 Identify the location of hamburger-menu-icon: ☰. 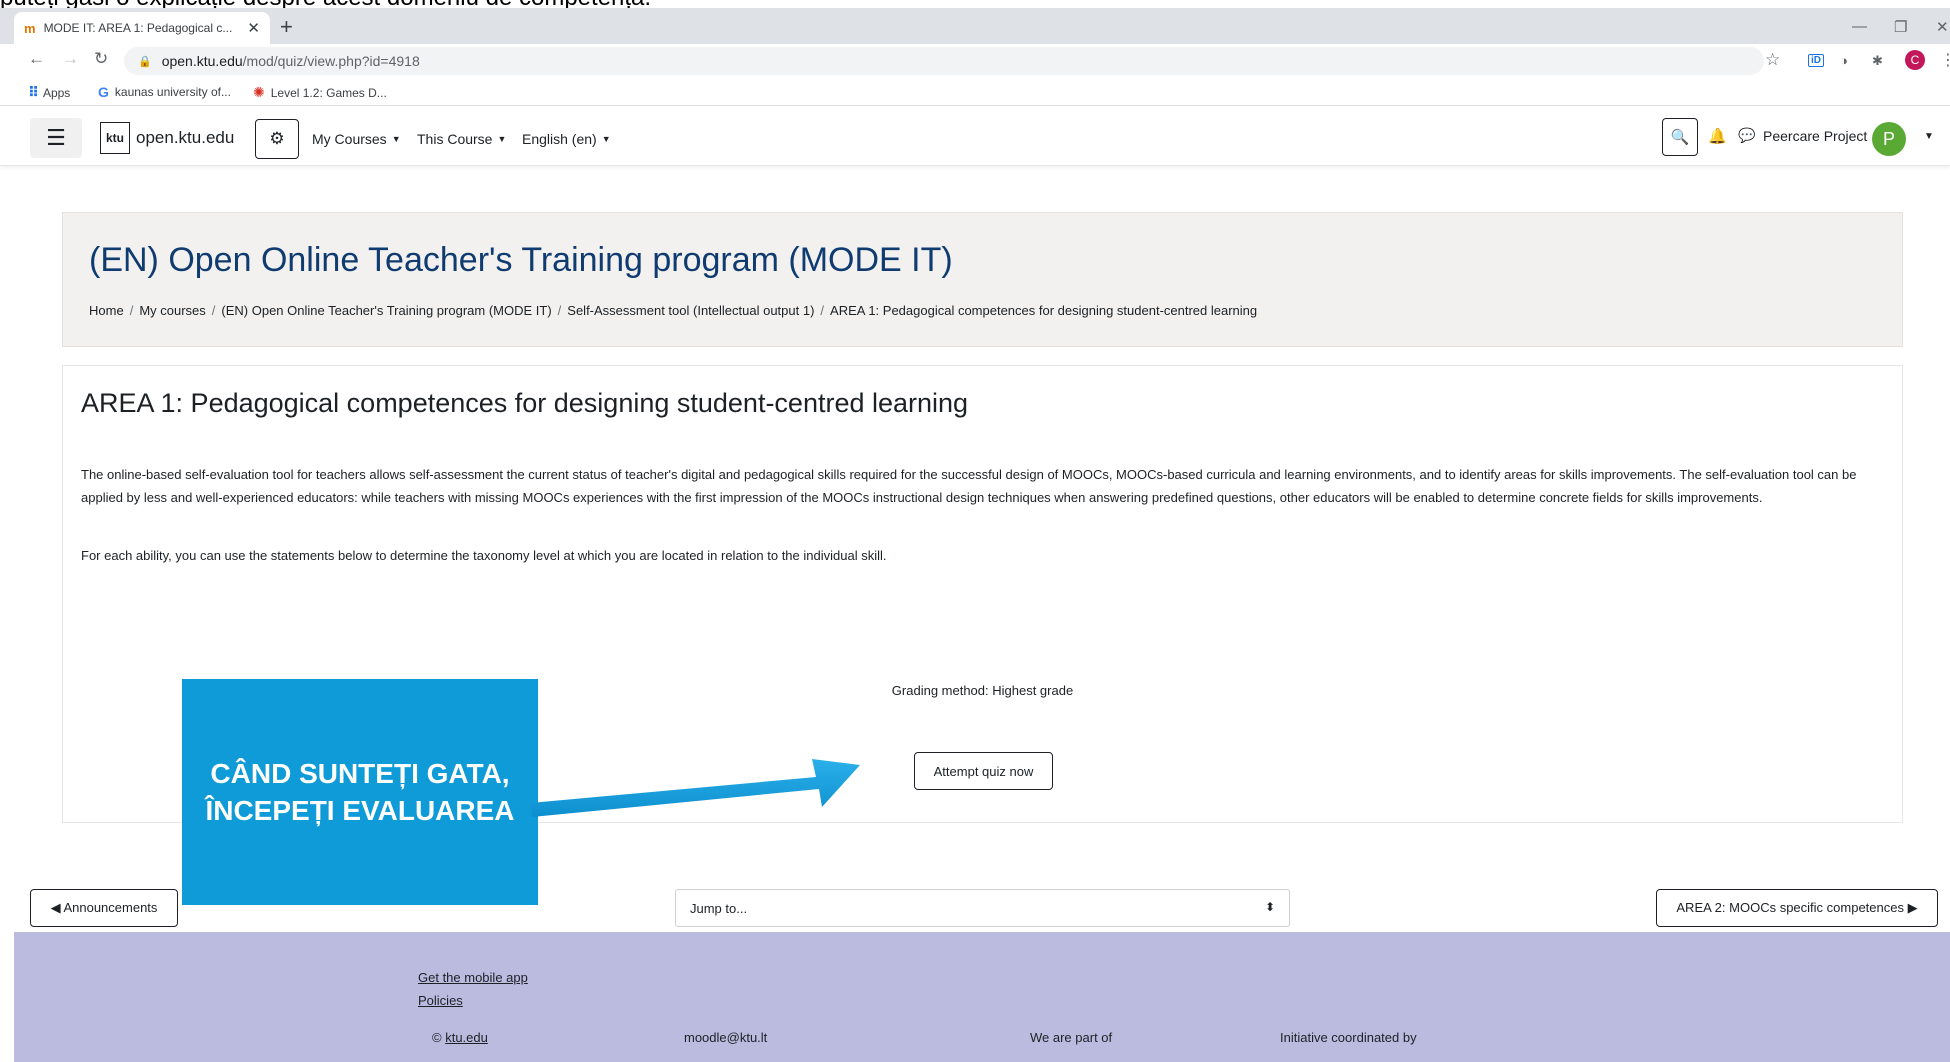
(56, 138).